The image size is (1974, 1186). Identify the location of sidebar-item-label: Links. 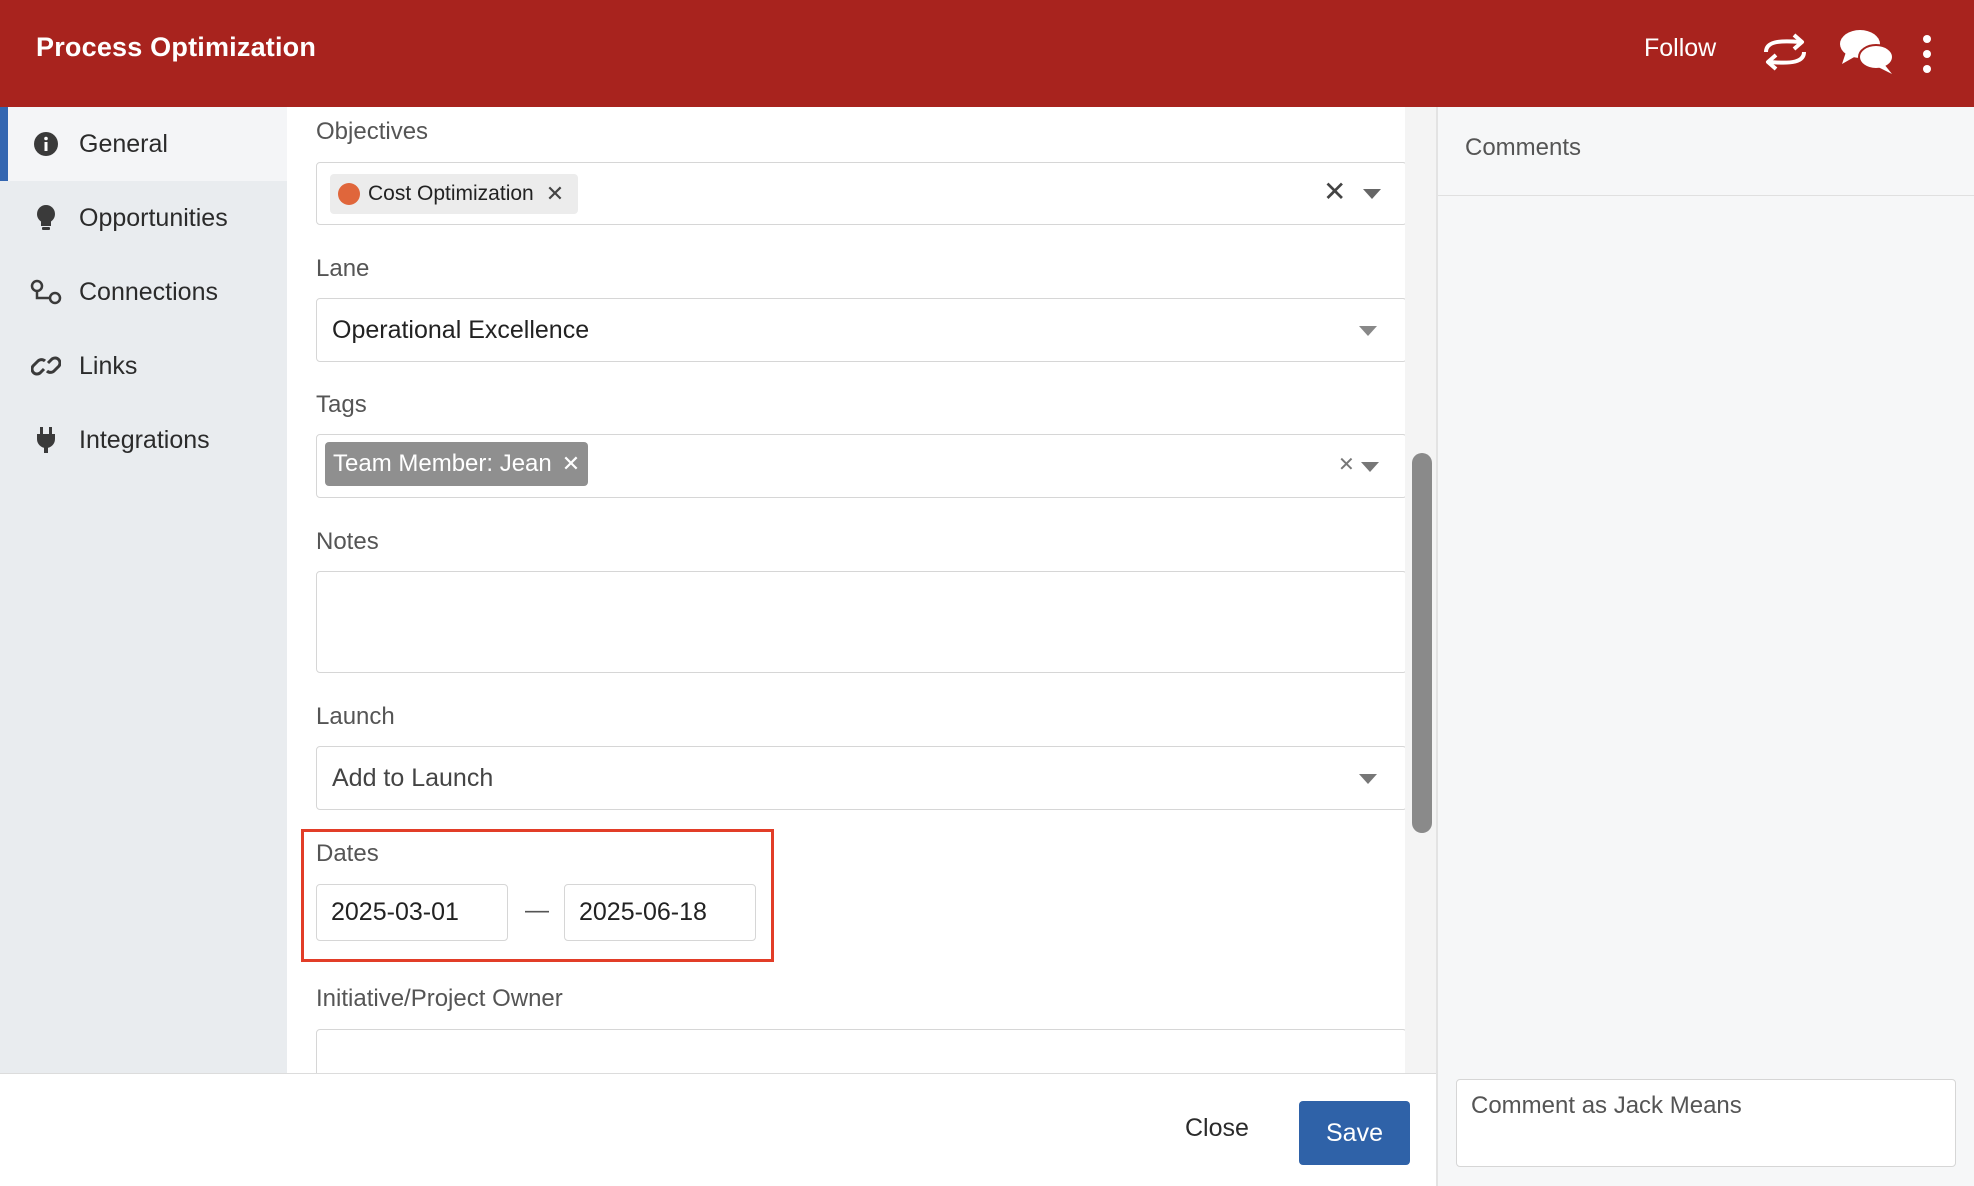
(108, 365).